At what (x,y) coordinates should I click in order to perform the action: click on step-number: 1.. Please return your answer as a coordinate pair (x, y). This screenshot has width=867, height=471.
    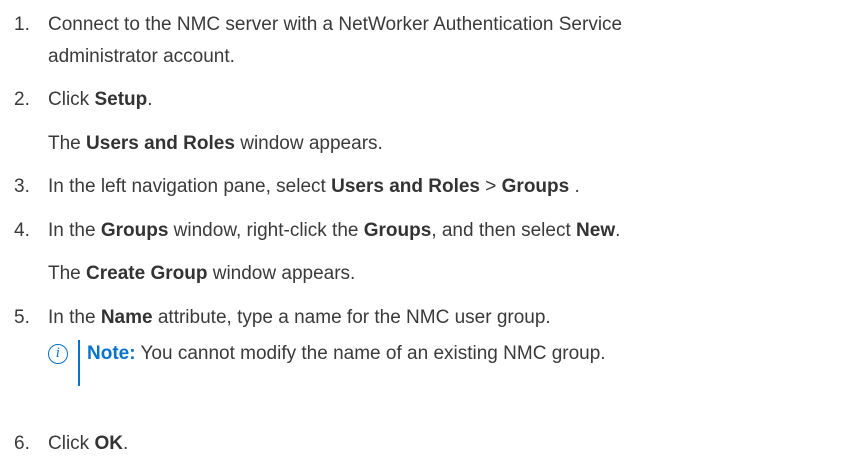
    Looking at the image, I should click on (22, 24).